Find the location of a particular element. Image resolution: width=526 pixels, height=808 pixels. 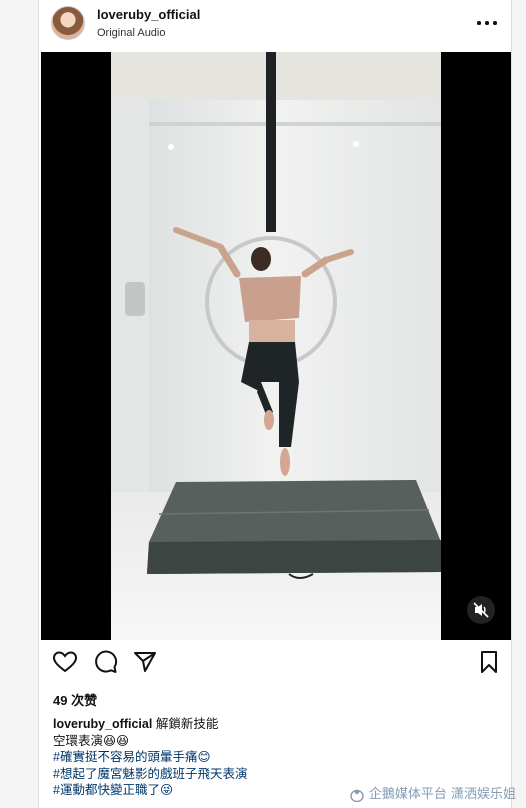

audio-label: Original Audio is located at coordinates (131, 33).